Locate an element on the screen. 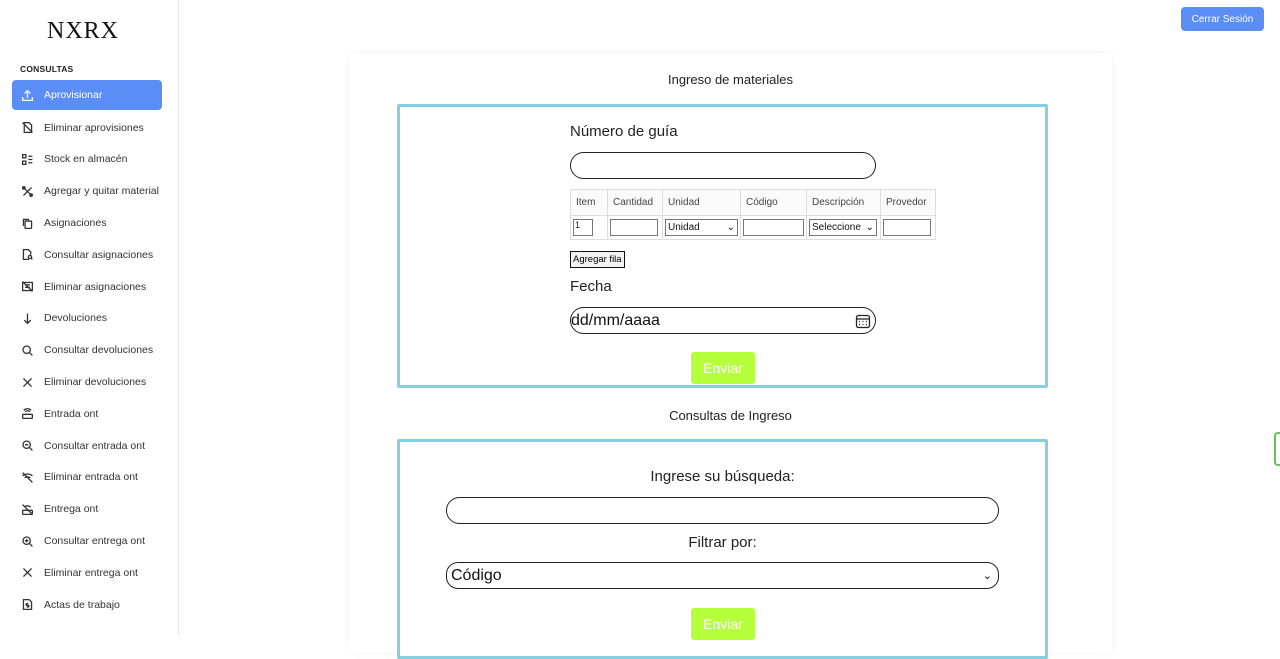  zoom-in-icon is located at coordinates (27, 541).